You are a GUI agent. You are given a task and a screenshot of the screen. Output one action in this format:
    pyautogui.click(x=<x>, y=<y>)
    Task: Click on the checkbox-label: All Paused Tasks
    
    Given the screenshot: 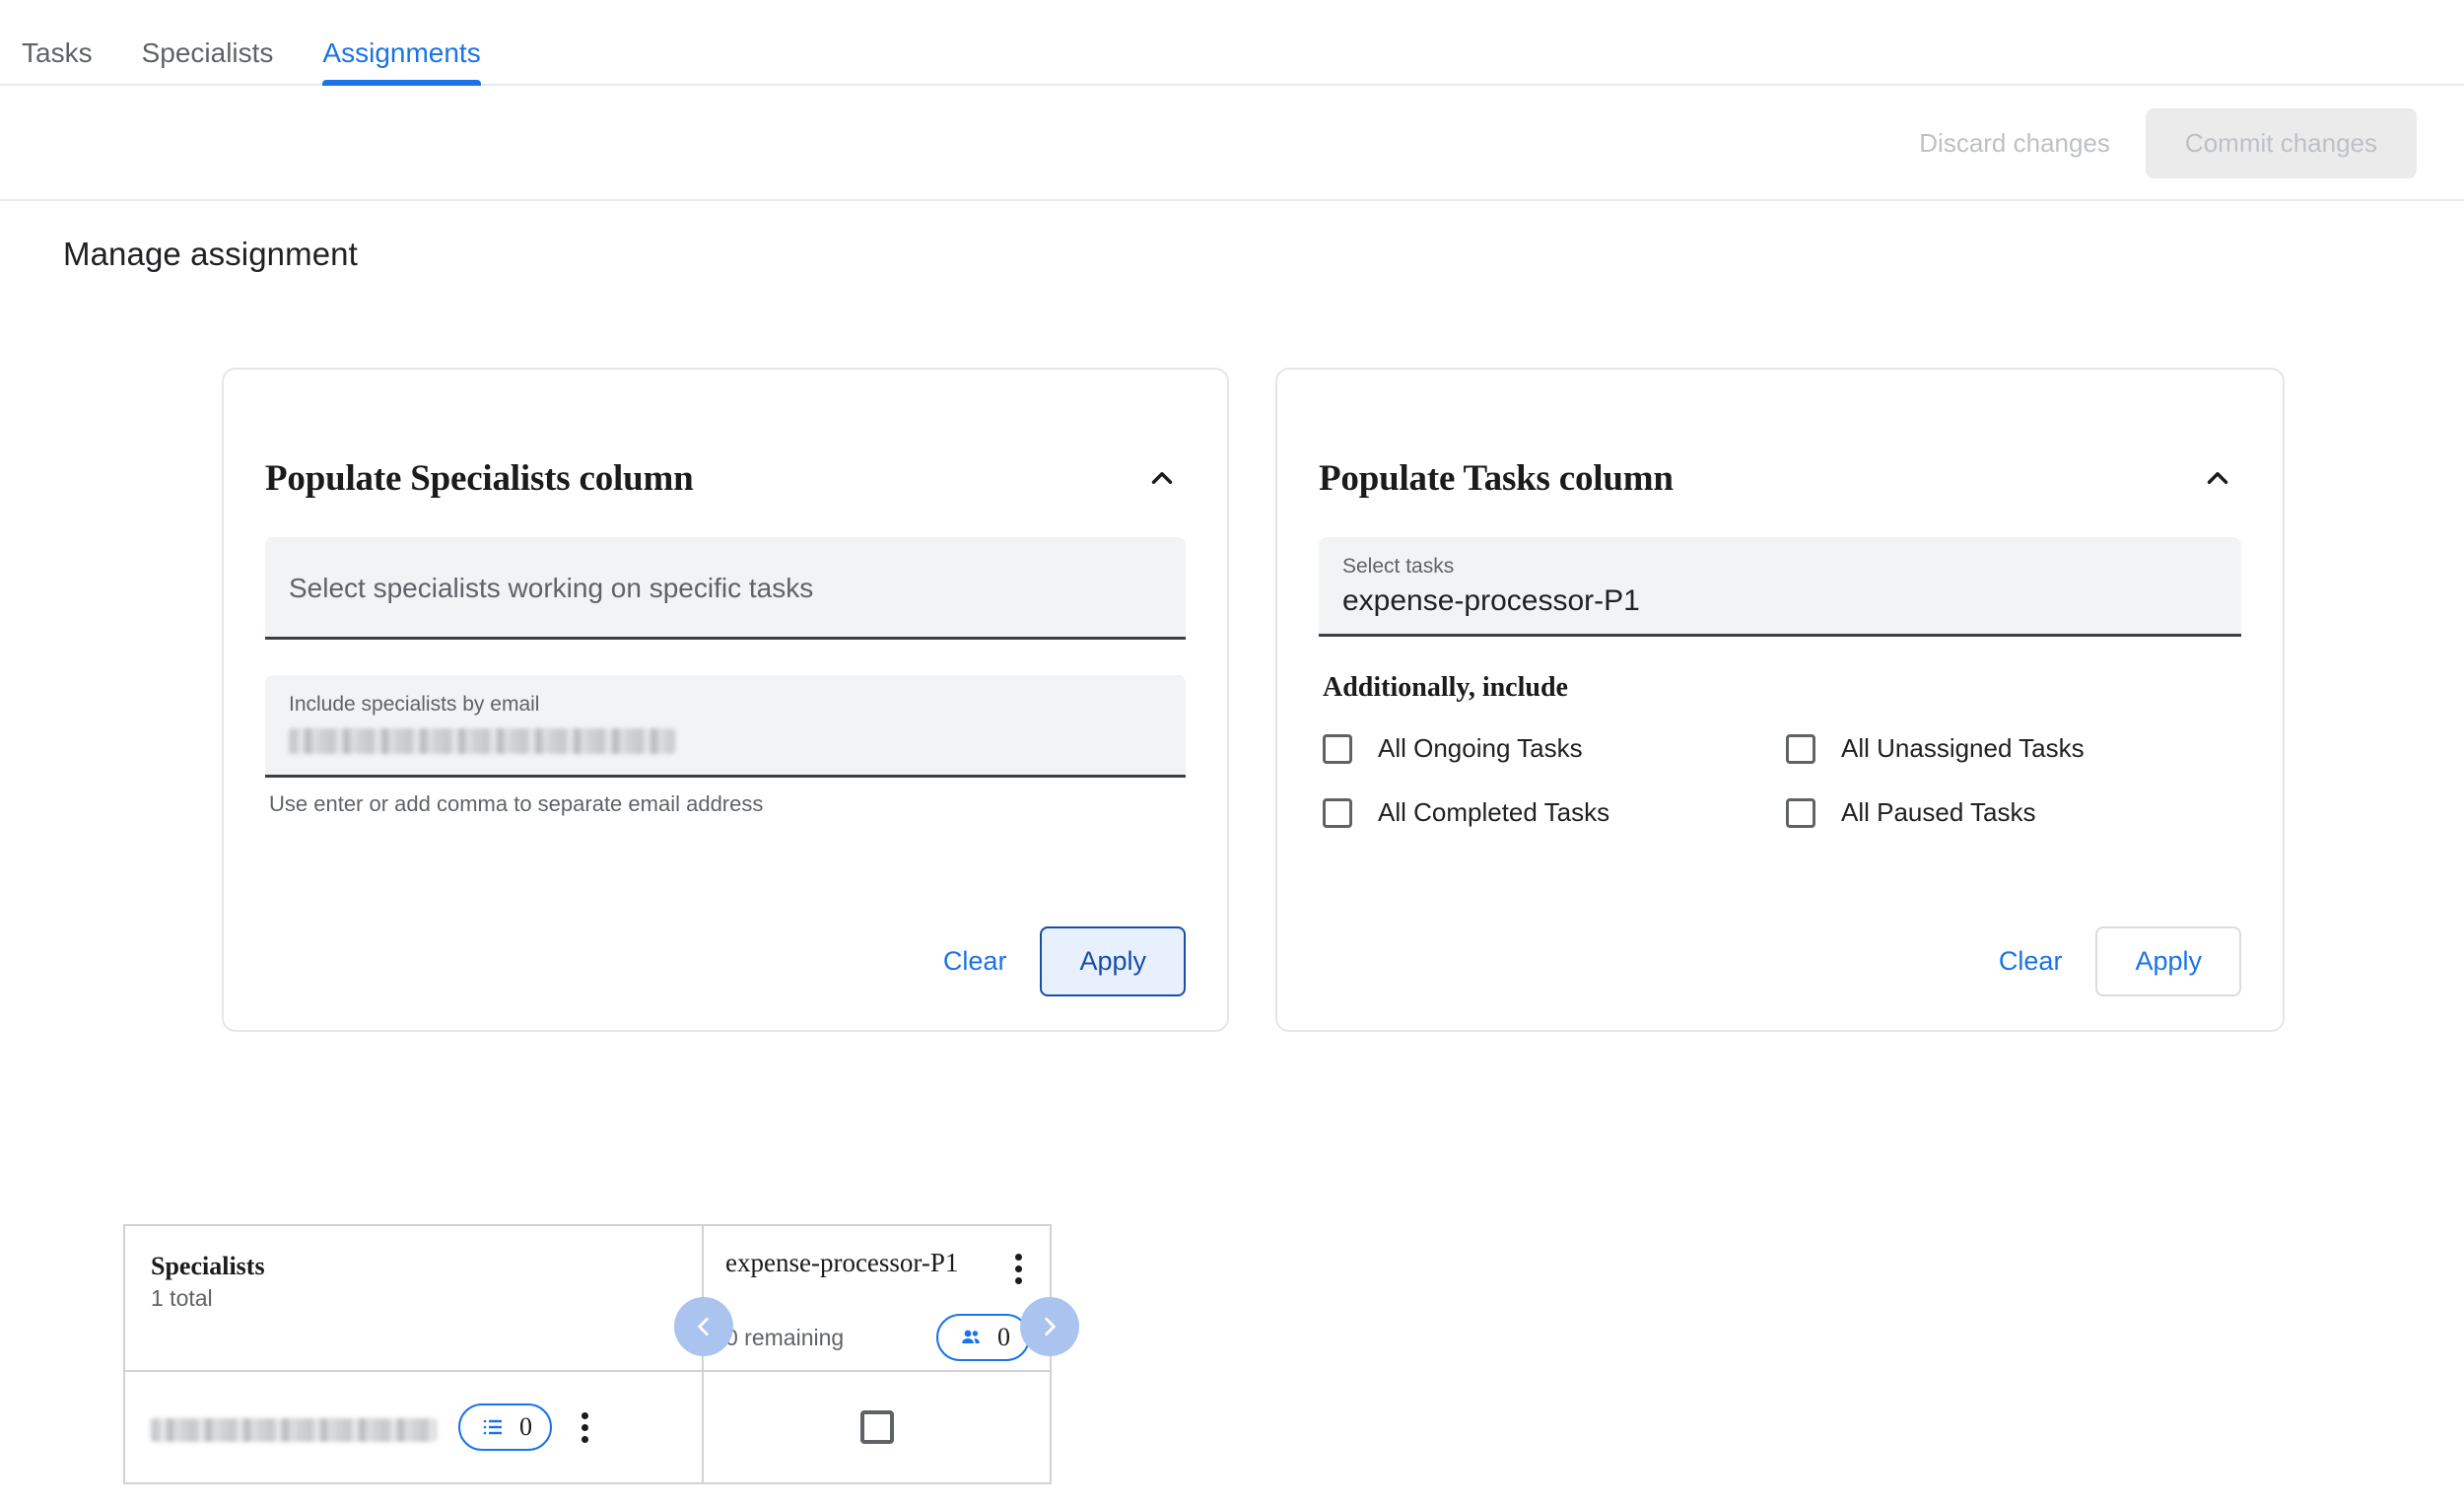 What is the action you would take?
    pyautogui.click(x=1938, y=812)
    